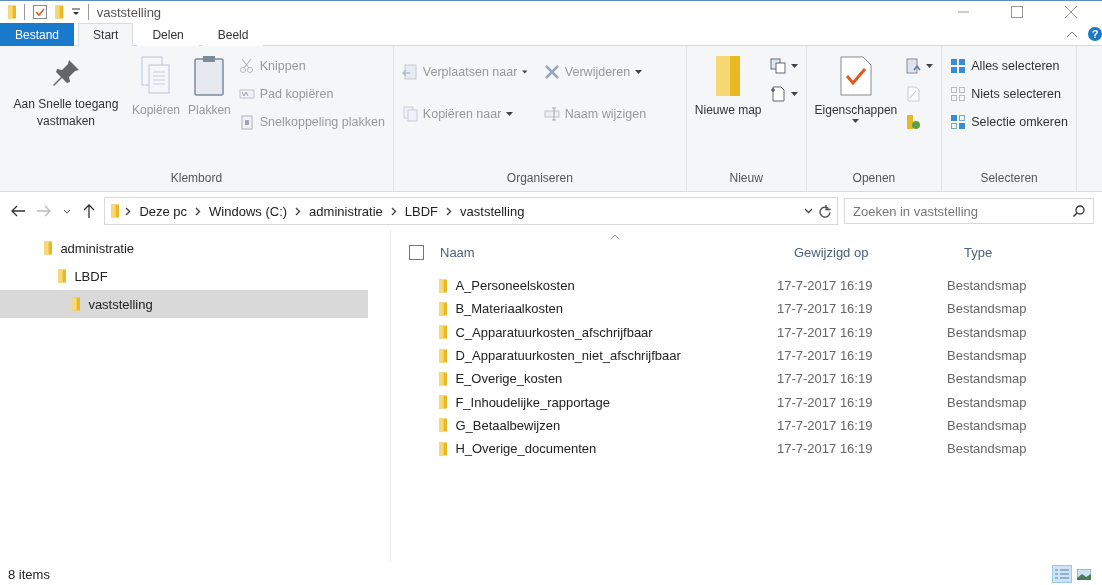 Image resolution: width=1102 pixels, height=585 pixels. I want to click on select-all-checkbox, so click(416, 252).